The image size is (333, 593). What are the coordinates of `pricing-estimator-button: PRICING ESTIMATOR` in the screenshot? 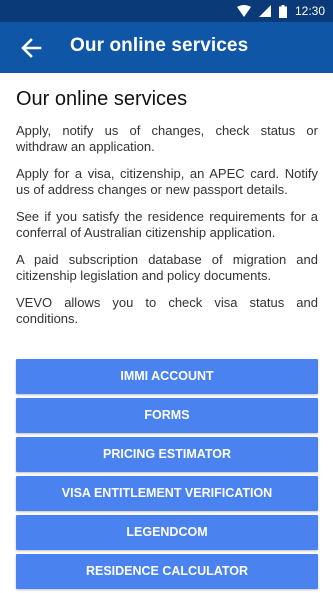 It's located at (167, 454).